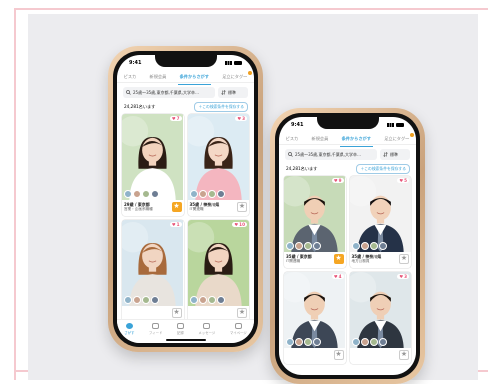  I want to click on profile-card: ♥ 1 ★, so click(153, 271).